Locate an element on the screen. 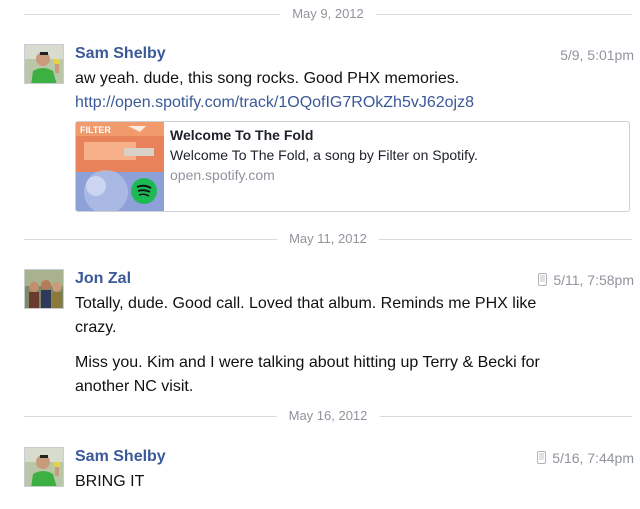  divider-date: May 16, 2012 is located at coordinates (328, 416).